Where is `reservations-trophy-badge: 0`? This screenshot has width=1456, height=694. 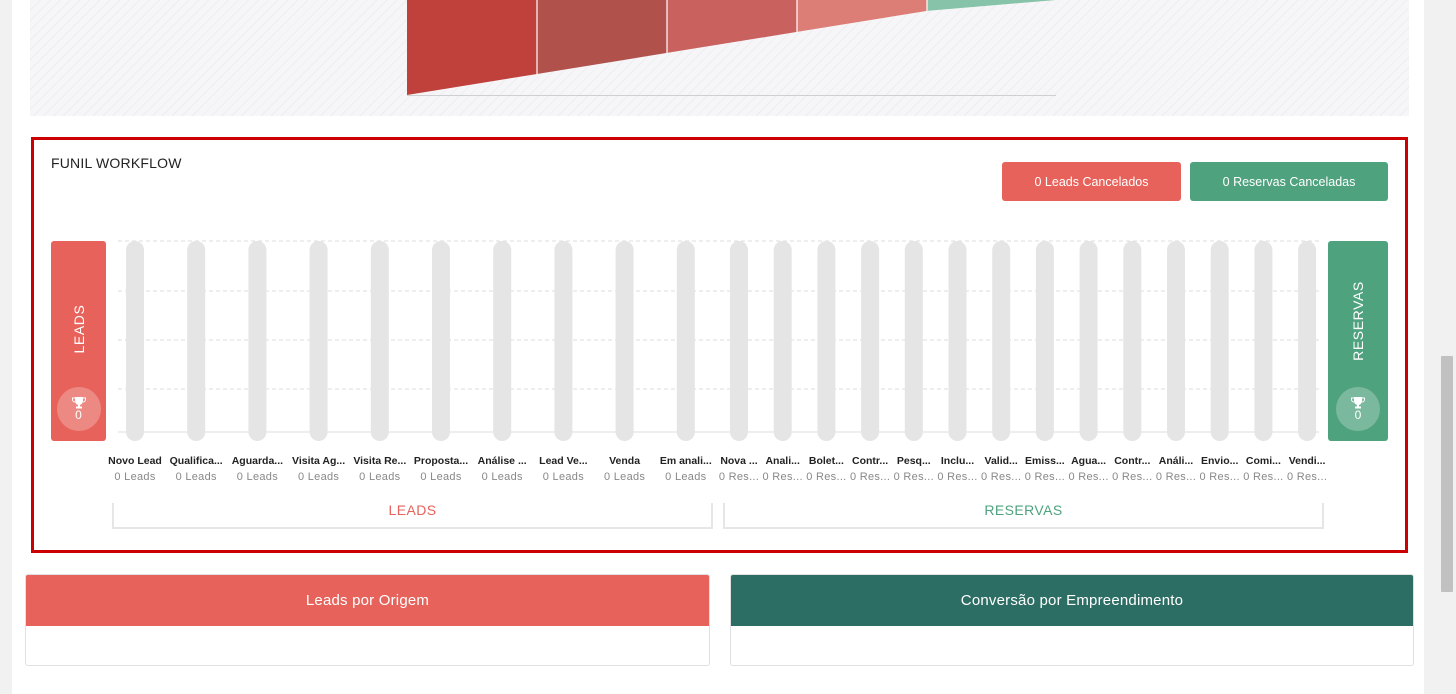 reservations-trophy-badge: 0 is located at coordinates (1358, 409).